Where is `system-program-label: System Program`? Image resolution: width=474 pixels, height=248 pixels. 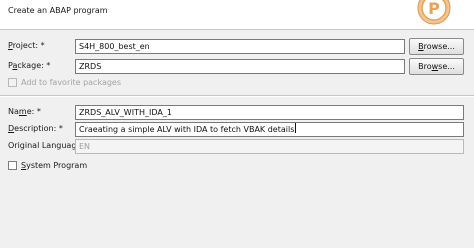 system-program-label: System Program is located at coordinates (54, 165).